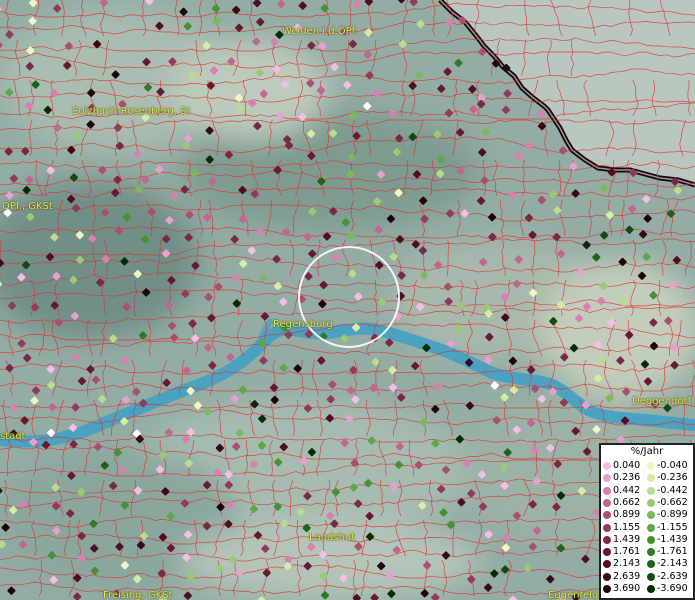  What do you see at coordinates (672, 465) in the screenshot?
I see `legend-value: -0.040` at bounding box center [672, 465].